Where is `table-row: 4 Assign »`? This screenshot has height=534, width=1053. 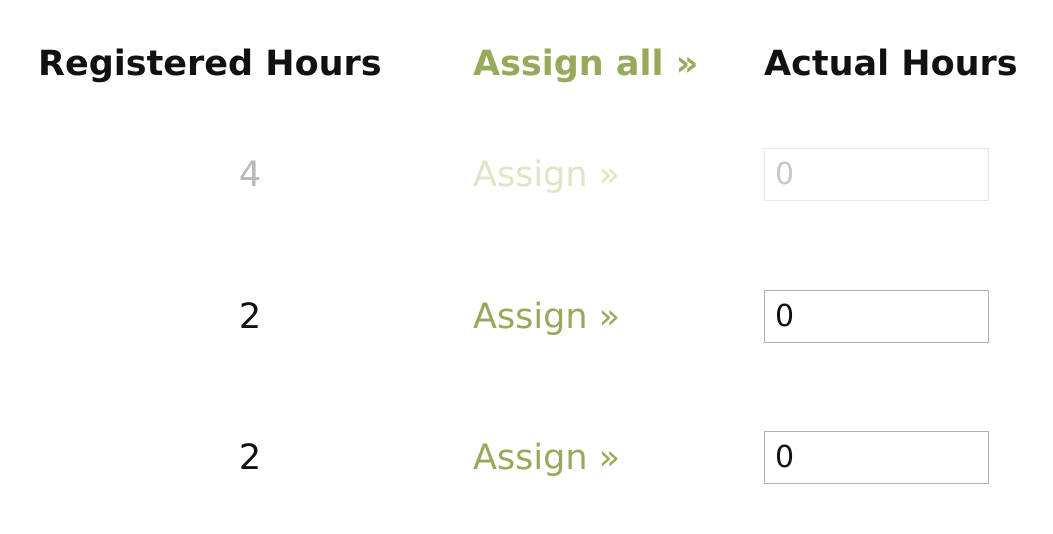
table-row: 4 Assign » is located at coordinates (526, 175).